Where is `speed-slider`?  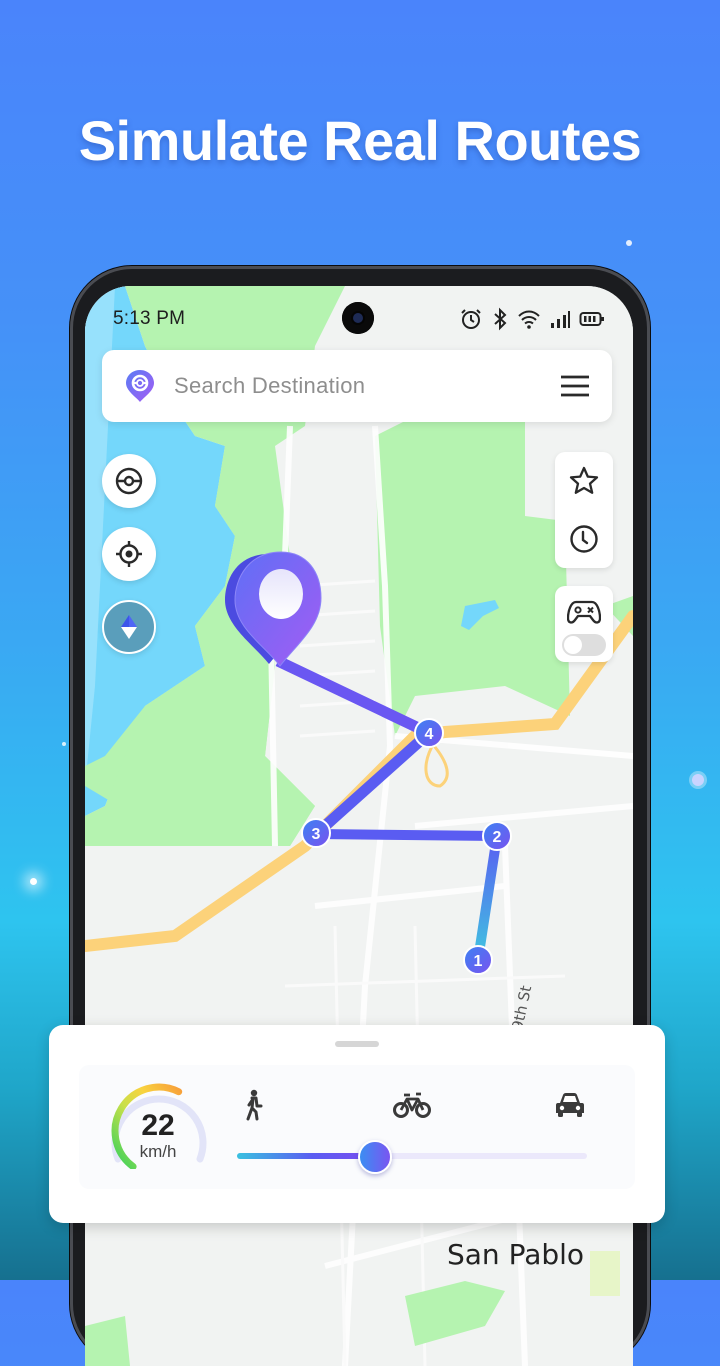 speed-slider is located at coordinates (412, 1156).